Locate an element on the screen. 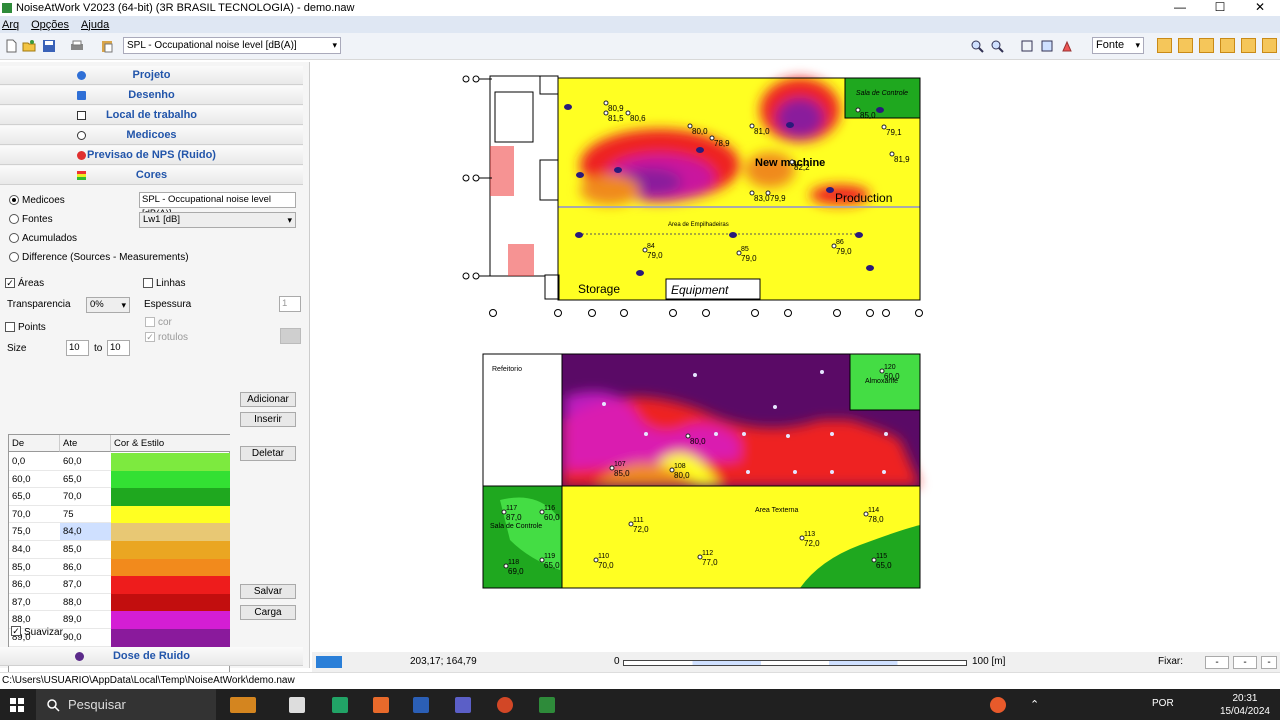 The height and width of the screenshot is (720, 1280). minimize-button: — is located at coordinates (1180, 8).